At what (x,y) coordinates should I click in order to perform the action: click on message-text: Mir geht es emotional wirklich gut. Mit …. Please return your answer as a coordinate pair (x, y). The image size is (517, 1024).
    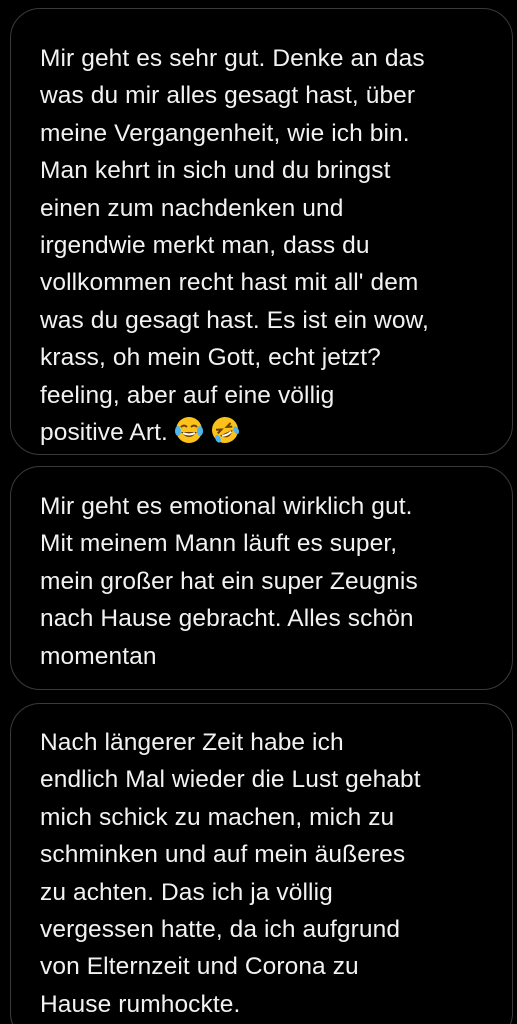
    Looking at the image, I should click on (229, 581).